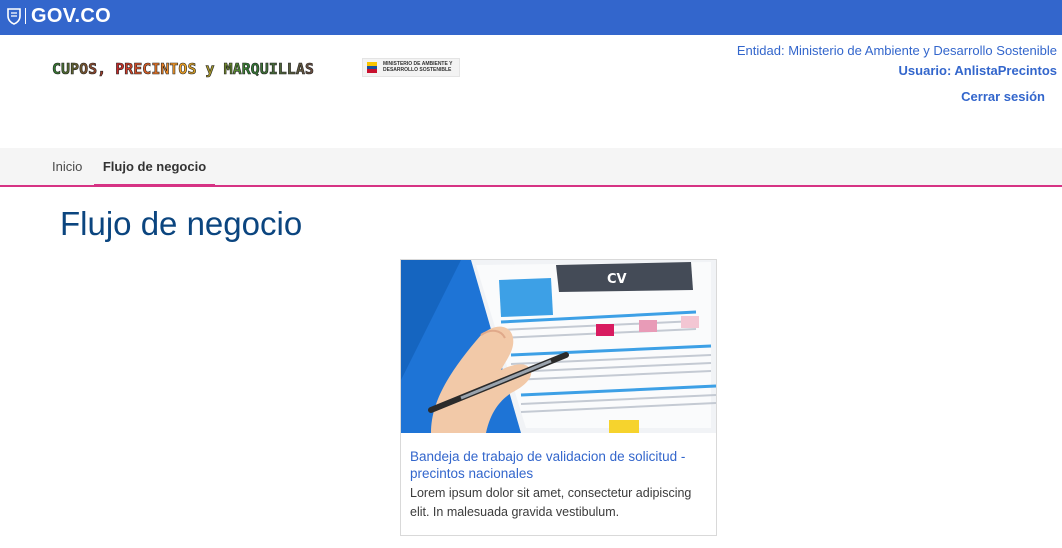 The width and height of the screenshot is (1062, 548). I want to click on gov-co-link: GOV.CO, so click(71, 16).